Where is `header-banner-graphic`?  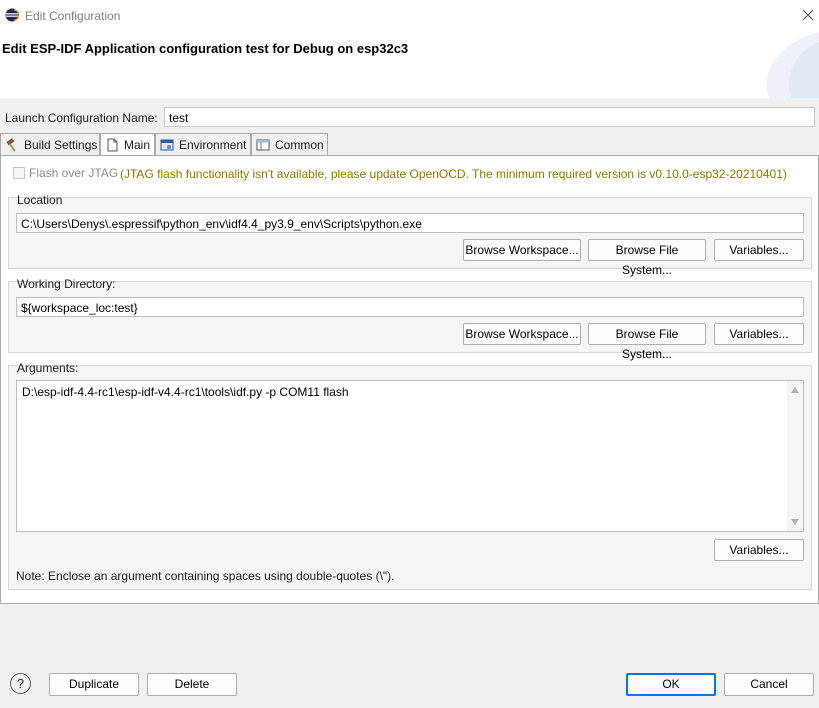 header-banner-graphic is located at coordinates (792, 65).